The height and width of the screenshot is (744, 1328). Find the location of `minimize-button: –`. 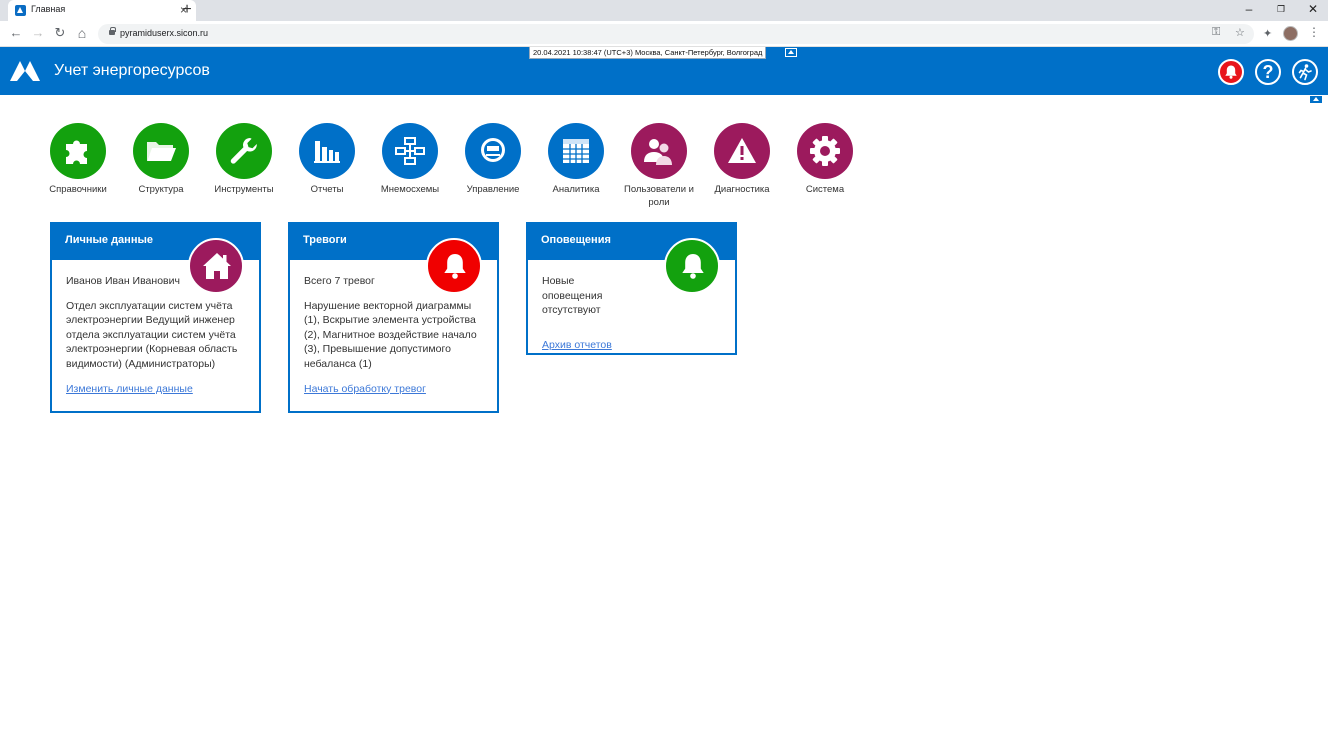

minimize-button: – is located at coordinates (1249, 9).